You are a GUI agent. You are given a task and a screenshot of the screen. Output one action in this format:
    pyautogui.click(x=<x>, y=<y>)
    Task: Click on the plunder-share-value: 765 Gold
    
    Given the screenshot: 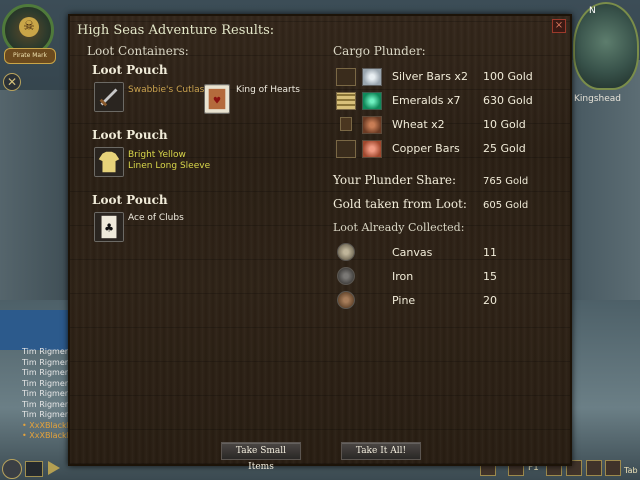 What is the action you would take?
    pyautogui.click(x=506, y=181)
    